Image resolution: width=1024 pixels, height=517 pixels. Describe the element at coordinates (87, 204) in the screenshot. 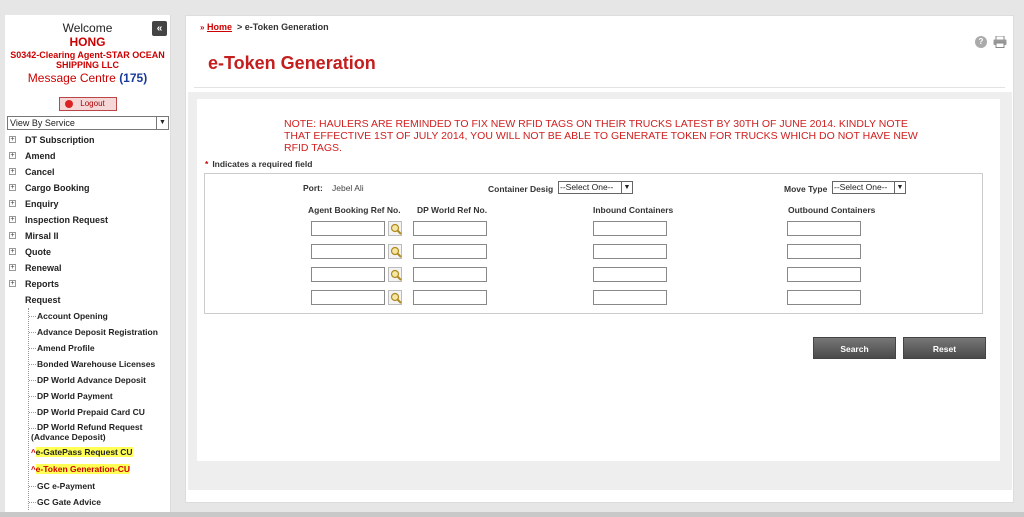

I see `menu-item-enquiry: + Enquiry` at that location.